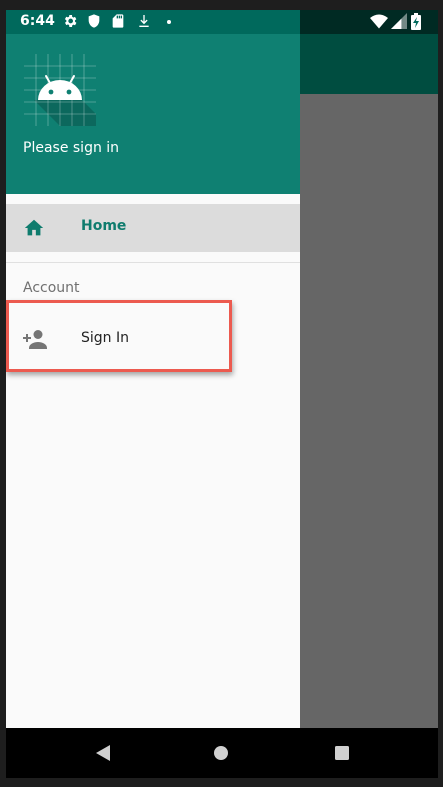 This screenshot has height=787, width=443. What do you see at coordinates (399, 21) in the screenshot?
I see `signal-icon` at bounding box center [399, 21].